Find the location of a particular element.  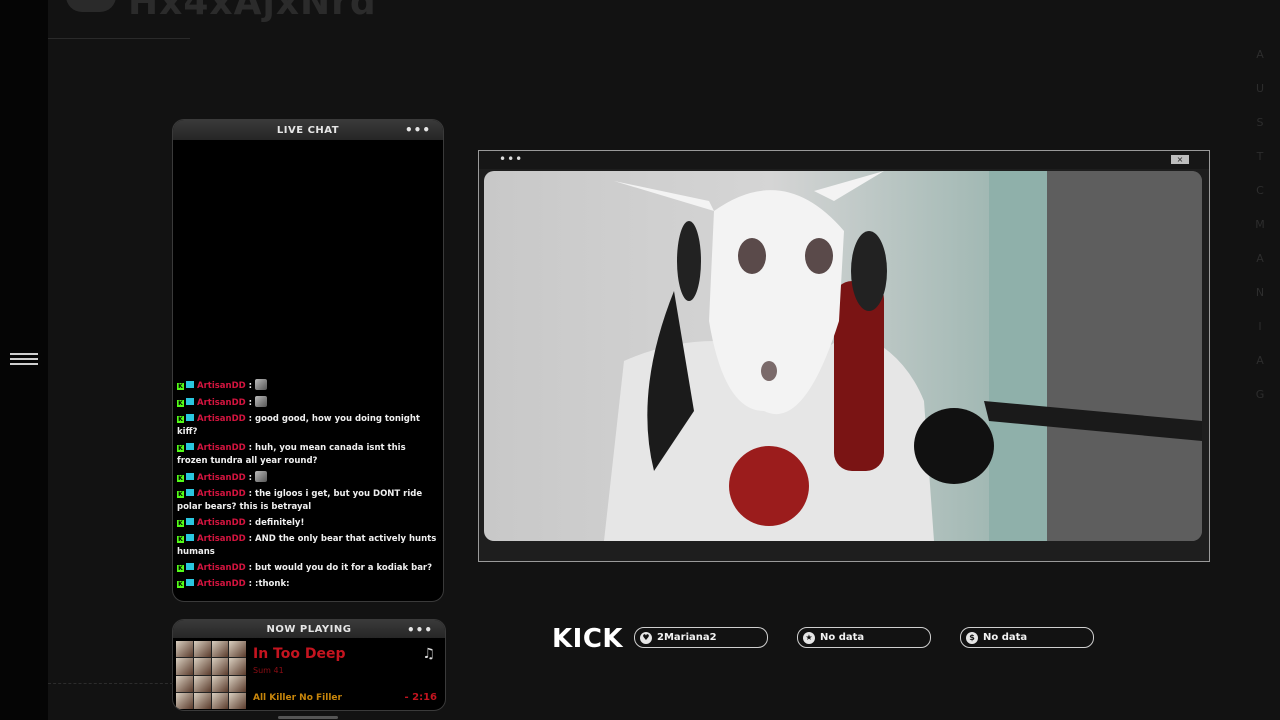

chat-text: but would you do it for a kodiak bar? is located at coordinates (344, 568).